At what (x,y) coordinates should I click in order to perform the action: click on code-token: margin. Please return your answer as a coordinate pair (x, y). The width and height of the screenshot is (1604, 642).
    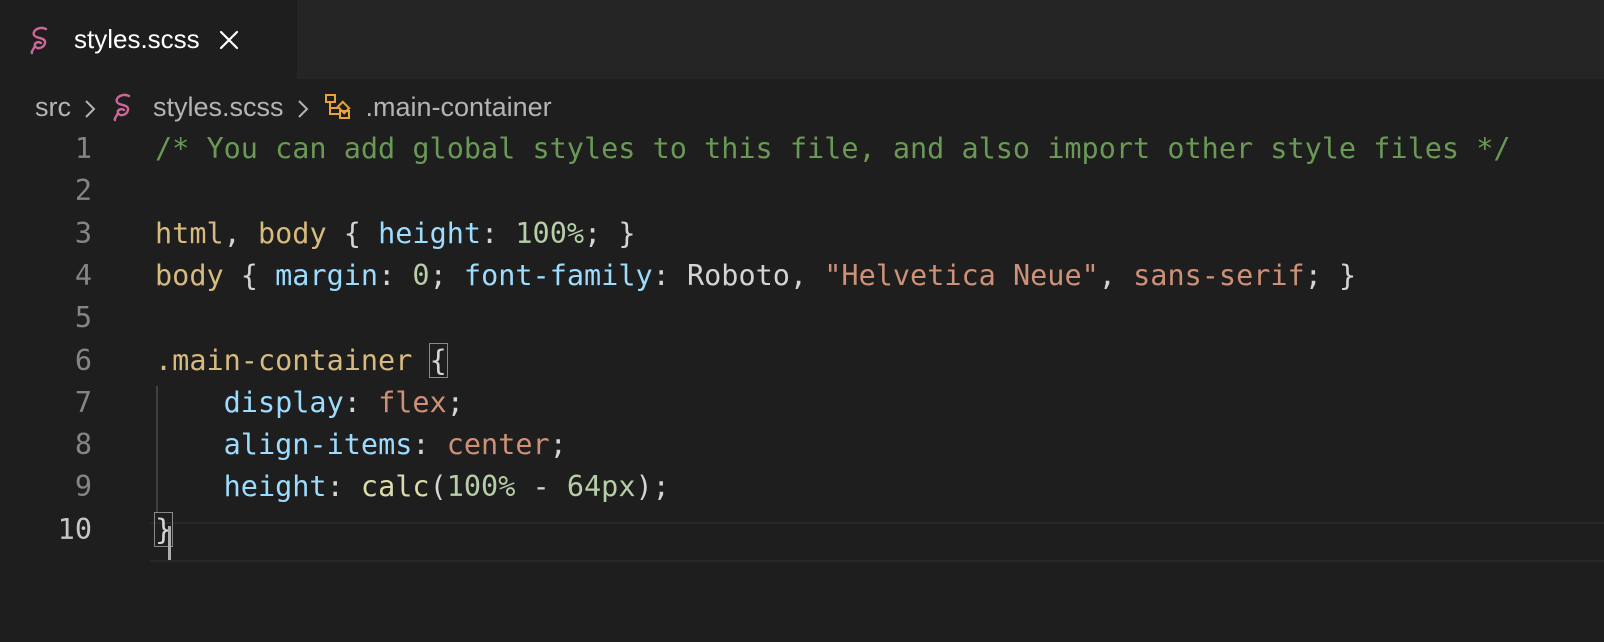
    Looking at the image, I should click on (327, 275).